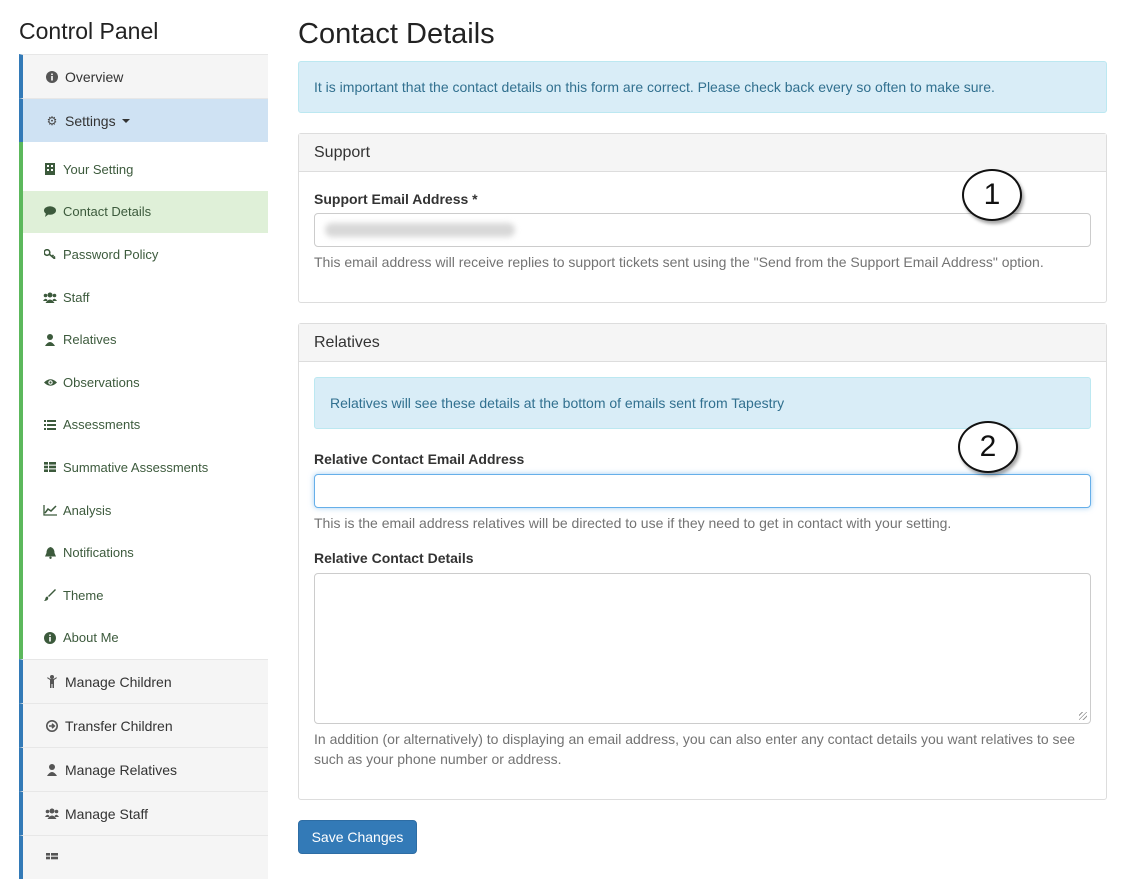 This screenshot has width=1126, height=879. What do you see at coordinates (420, 230) in the screenshot?
I see `redacted-email-value` at bounding box center [420, 230].